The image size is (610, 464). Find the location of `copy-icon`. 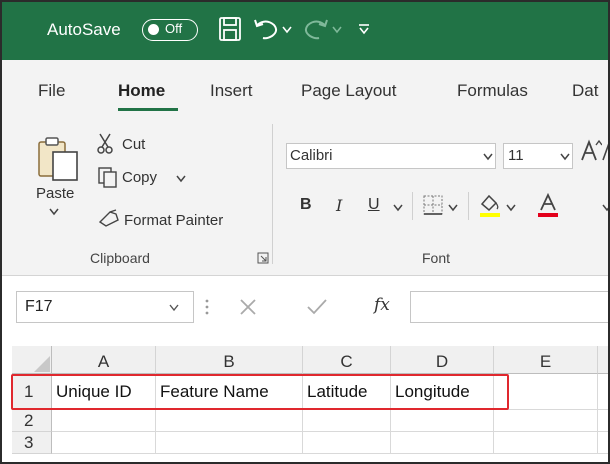

copy-icon is located at coordinates (108, 178).